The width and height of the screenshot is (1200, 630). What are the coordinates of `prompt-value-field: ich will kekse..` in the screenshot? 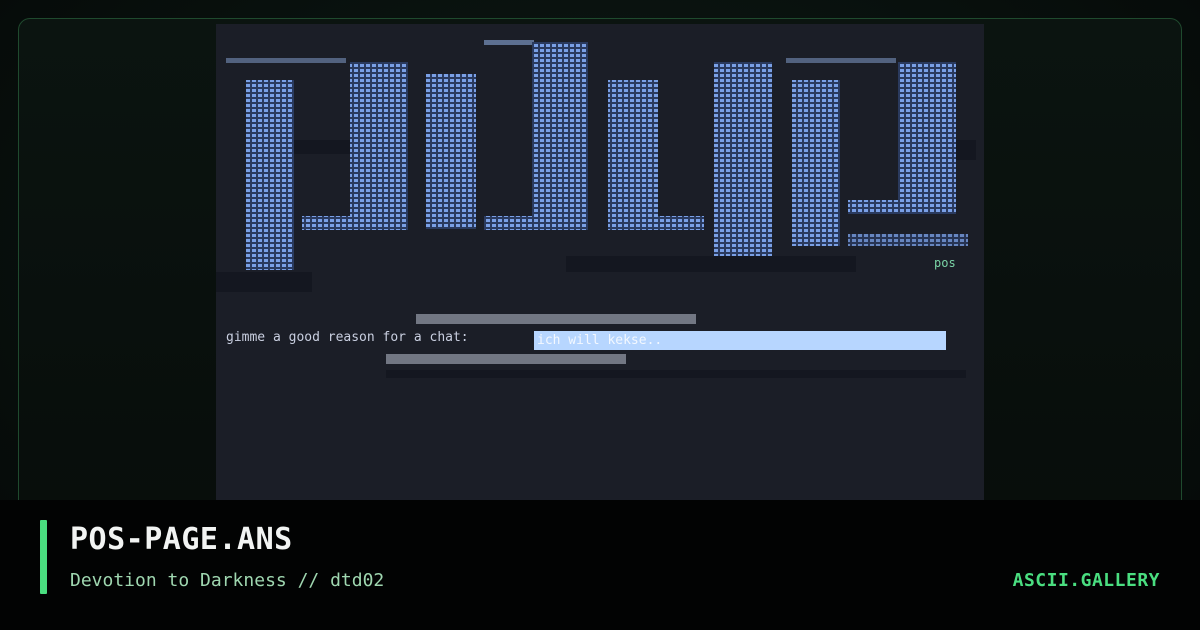 It's located at (740, 340).